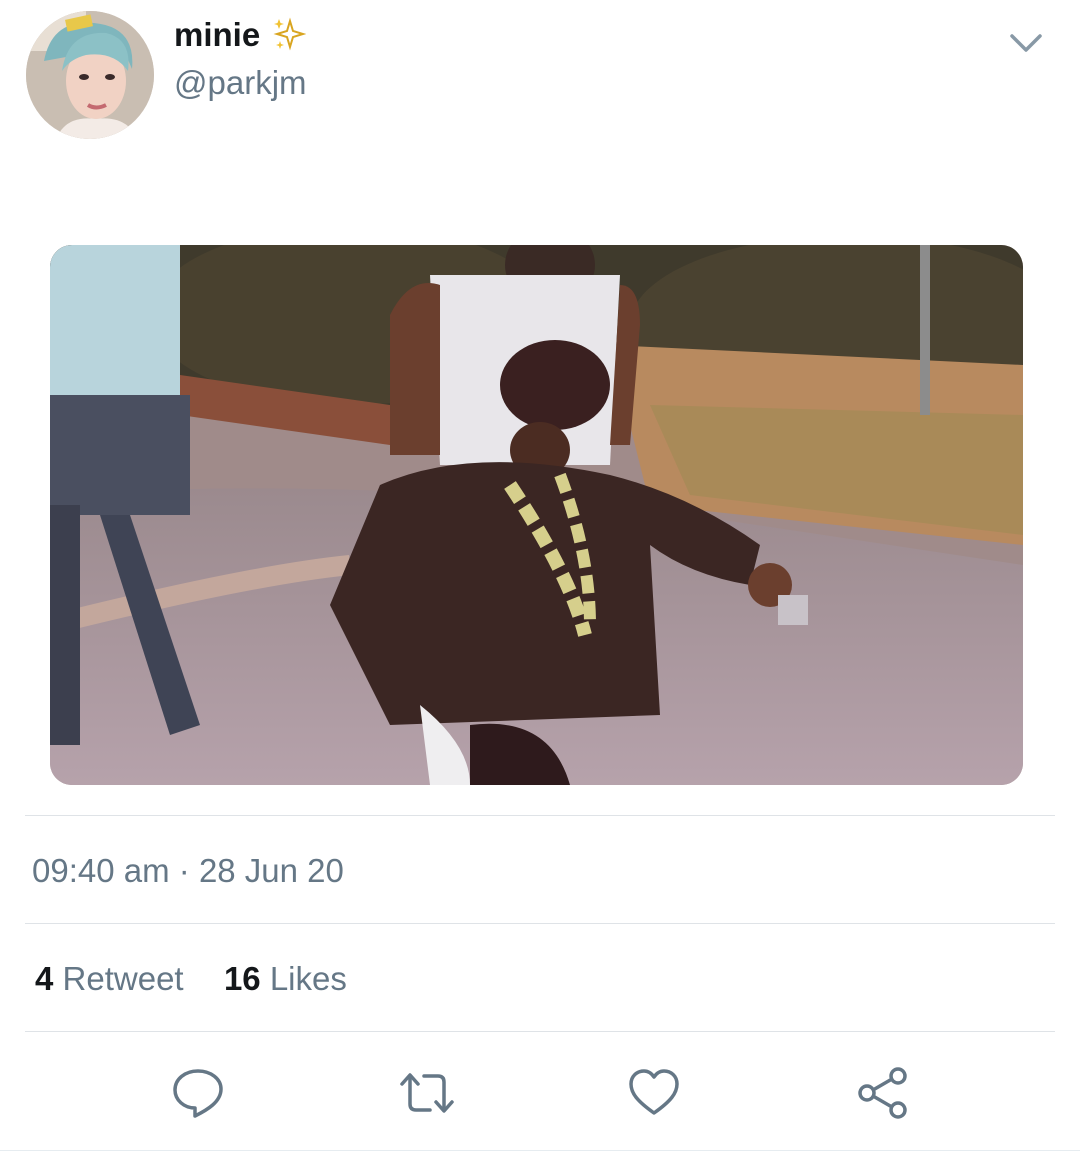  What do you see at coordinates (242, 978) in the screenshot?
I see `likes-count: 16` at bounding box center [242, 978].